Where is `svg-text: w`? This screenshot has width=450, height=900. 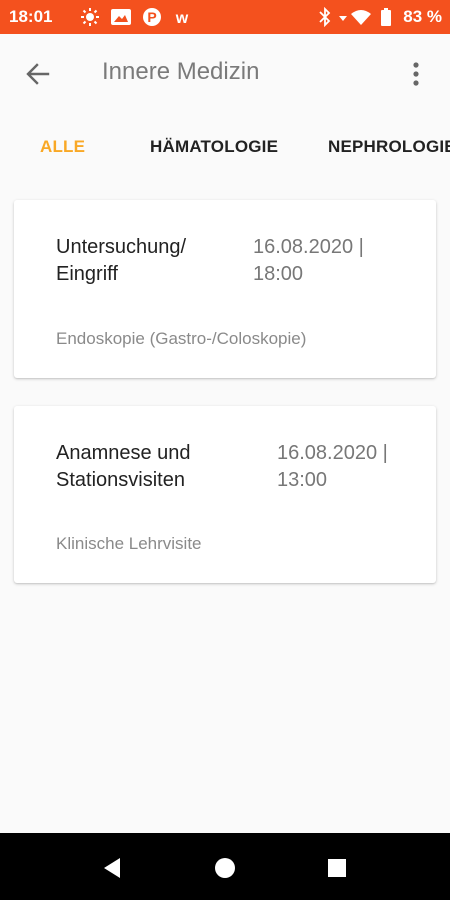
svg-text: w is located at coordinates (182, 18).